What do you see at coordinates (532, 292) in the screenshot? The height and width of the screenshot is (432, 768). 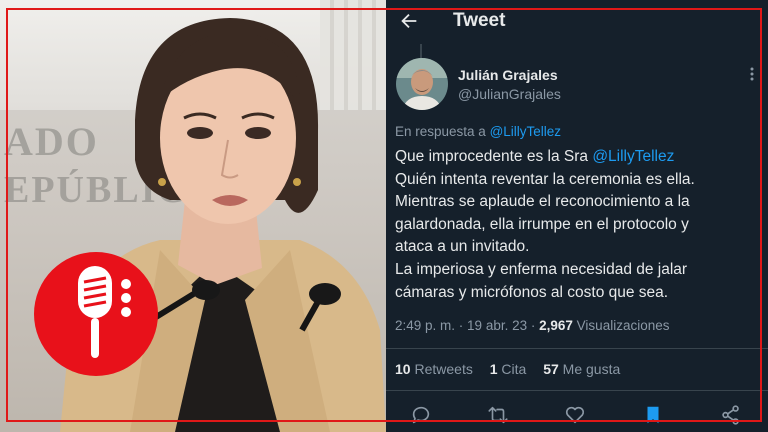 I see `tweet-line: cámaras y micrófonos al costo que sea.` at bounding box center [532, 292].